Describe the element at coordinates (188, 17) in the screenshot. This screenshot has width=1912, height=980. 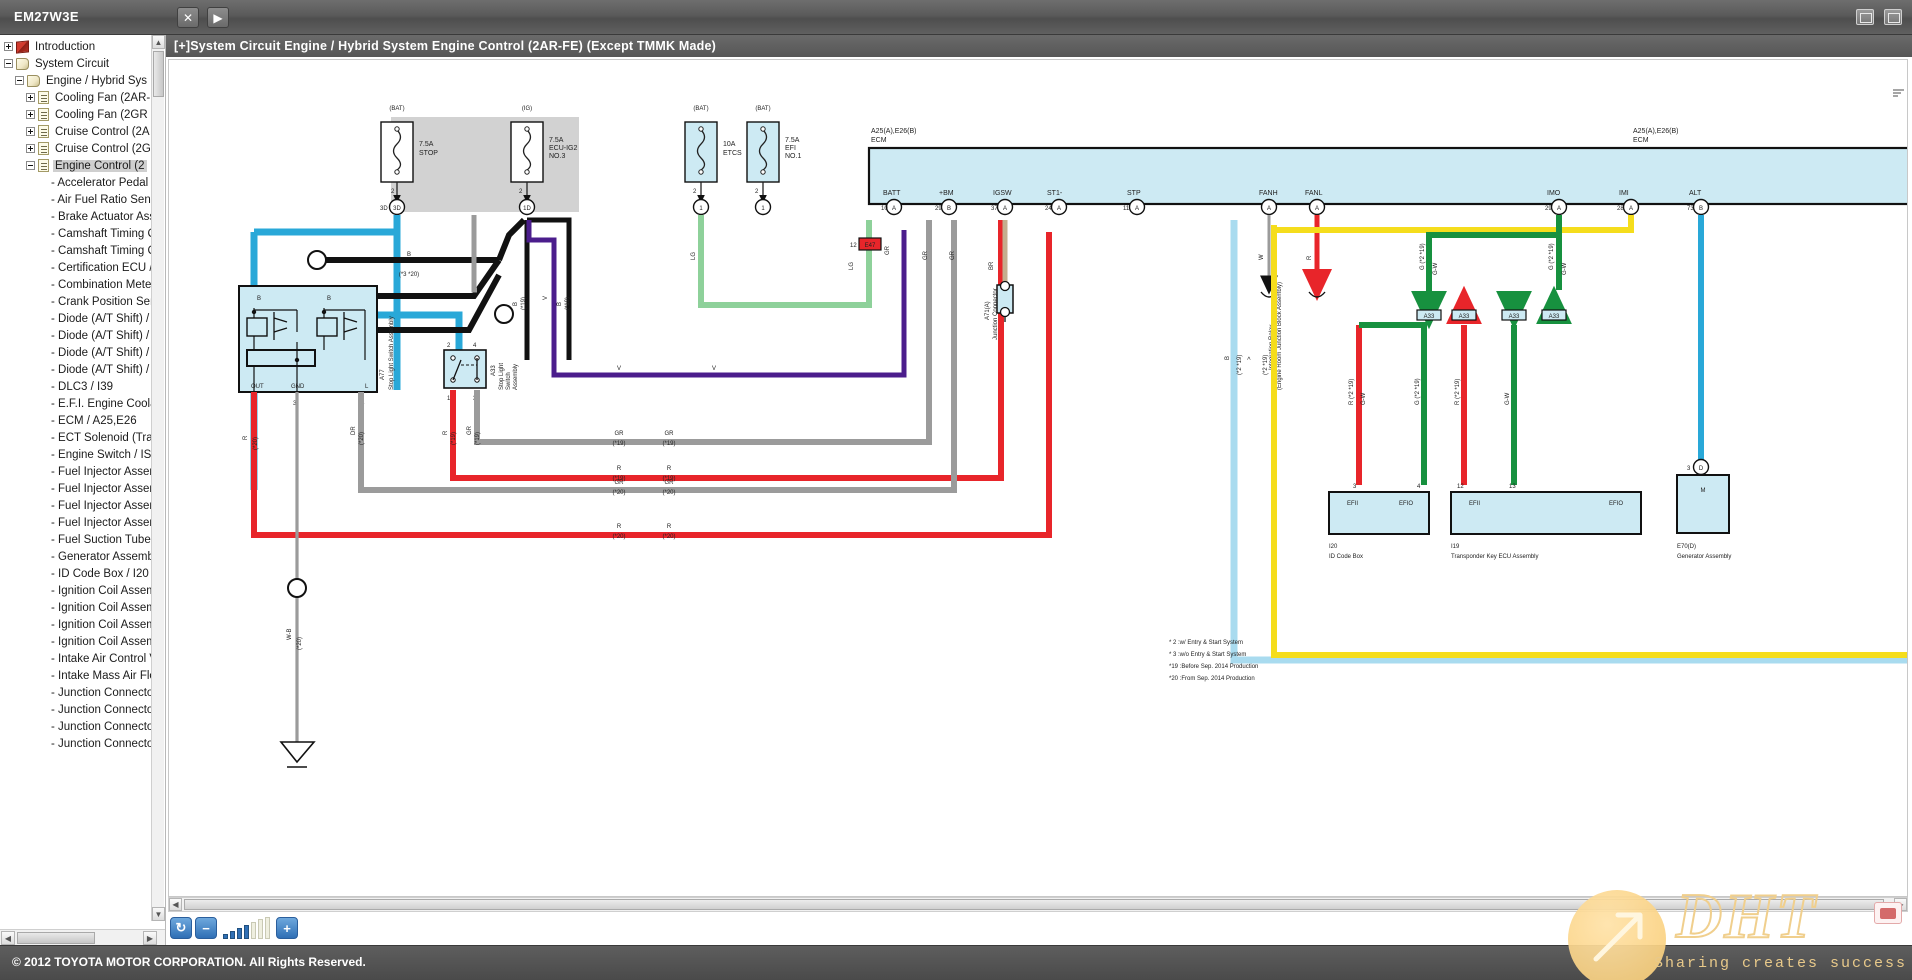
I see `close-tab-button: ✕` at that location.